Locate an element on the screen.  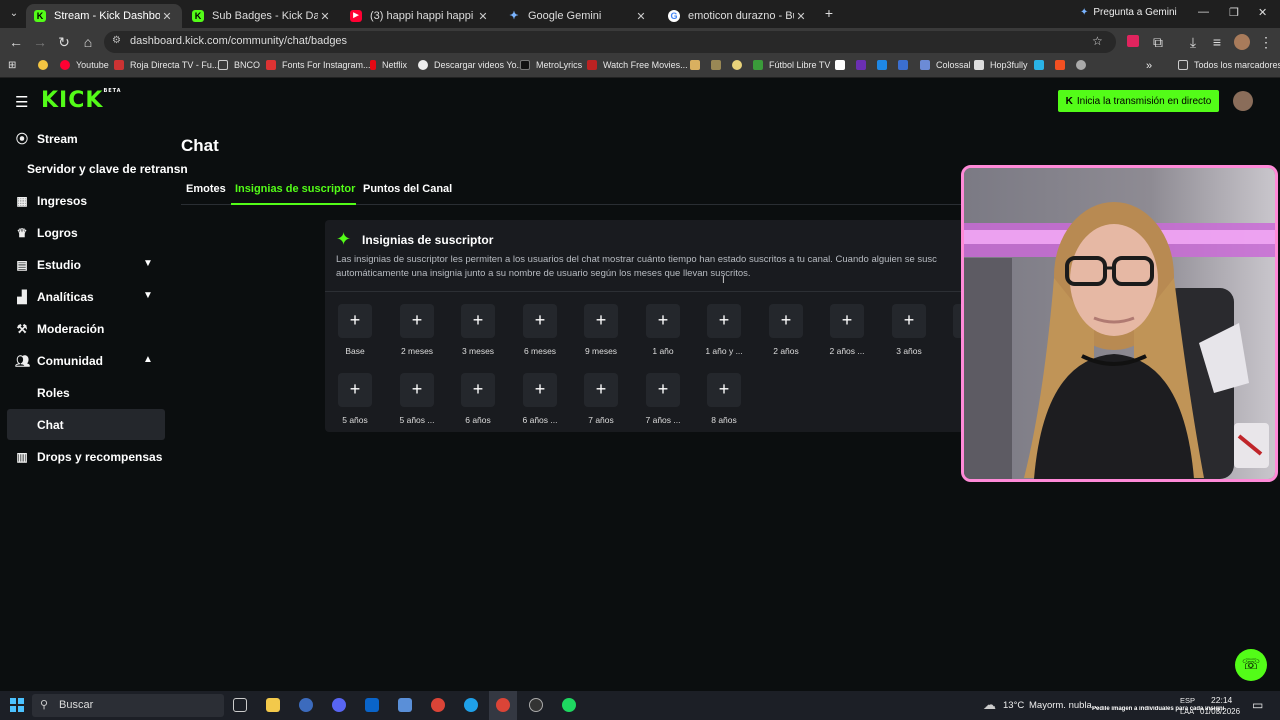
browser-tab-youtube: ▶ (3) happi happi happi #shorts # ✕ is located at coordinates (420, 16).